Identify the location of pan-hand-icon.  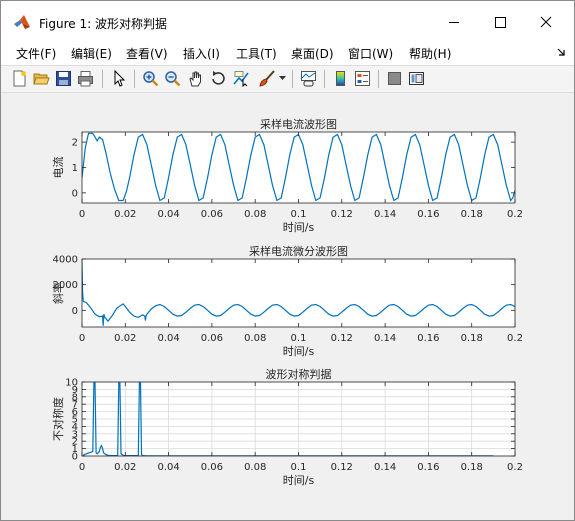
(195, 78).